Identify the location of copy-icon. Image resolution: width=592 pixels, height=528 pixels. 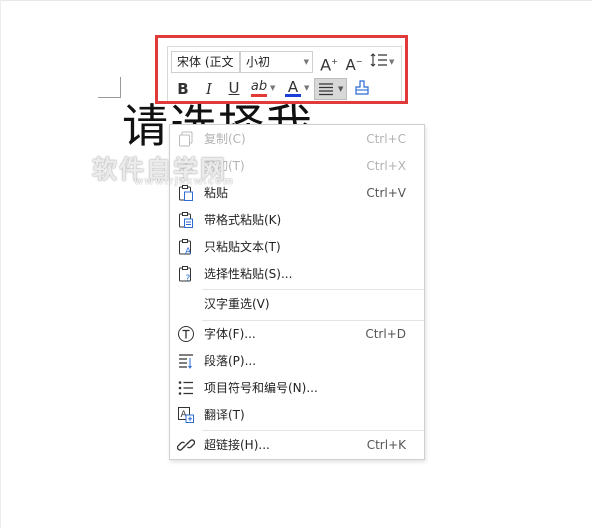
(186, 139).